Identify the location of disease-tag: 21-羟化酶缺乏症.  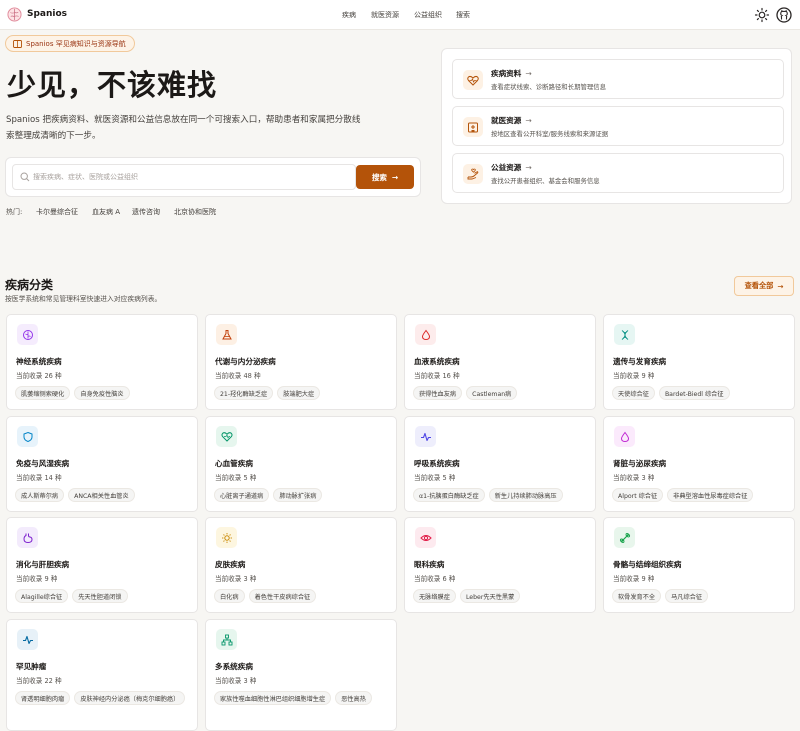
(244, 393).